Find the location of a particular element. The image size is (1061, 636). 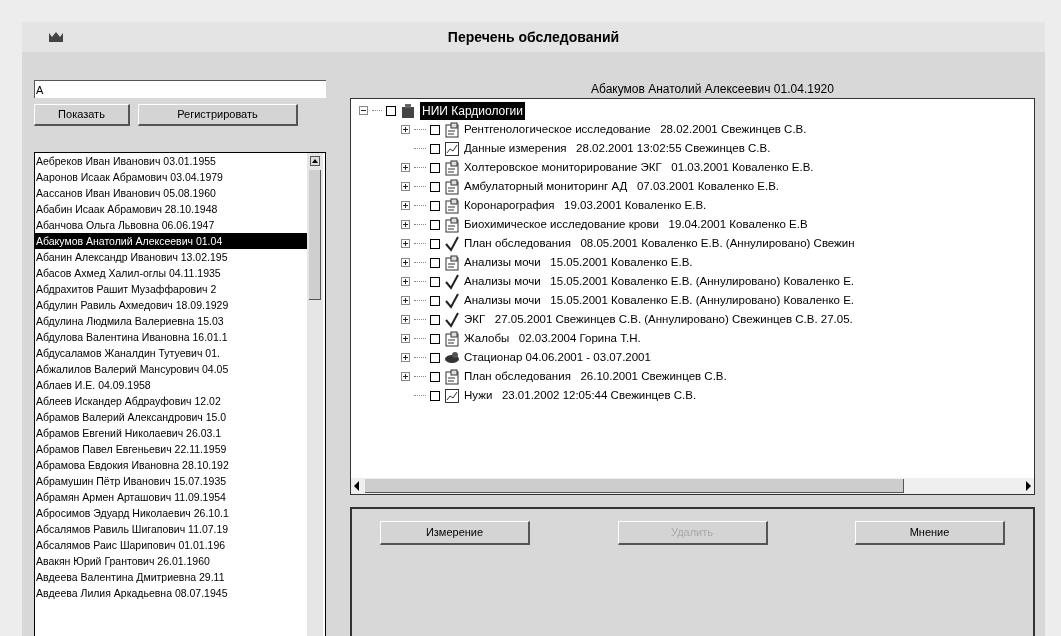

tree-item: Холтеровское мониторирование ЭКГ 01.03.2001 Коваленко Е.В. is located at coordinates (639, 167).